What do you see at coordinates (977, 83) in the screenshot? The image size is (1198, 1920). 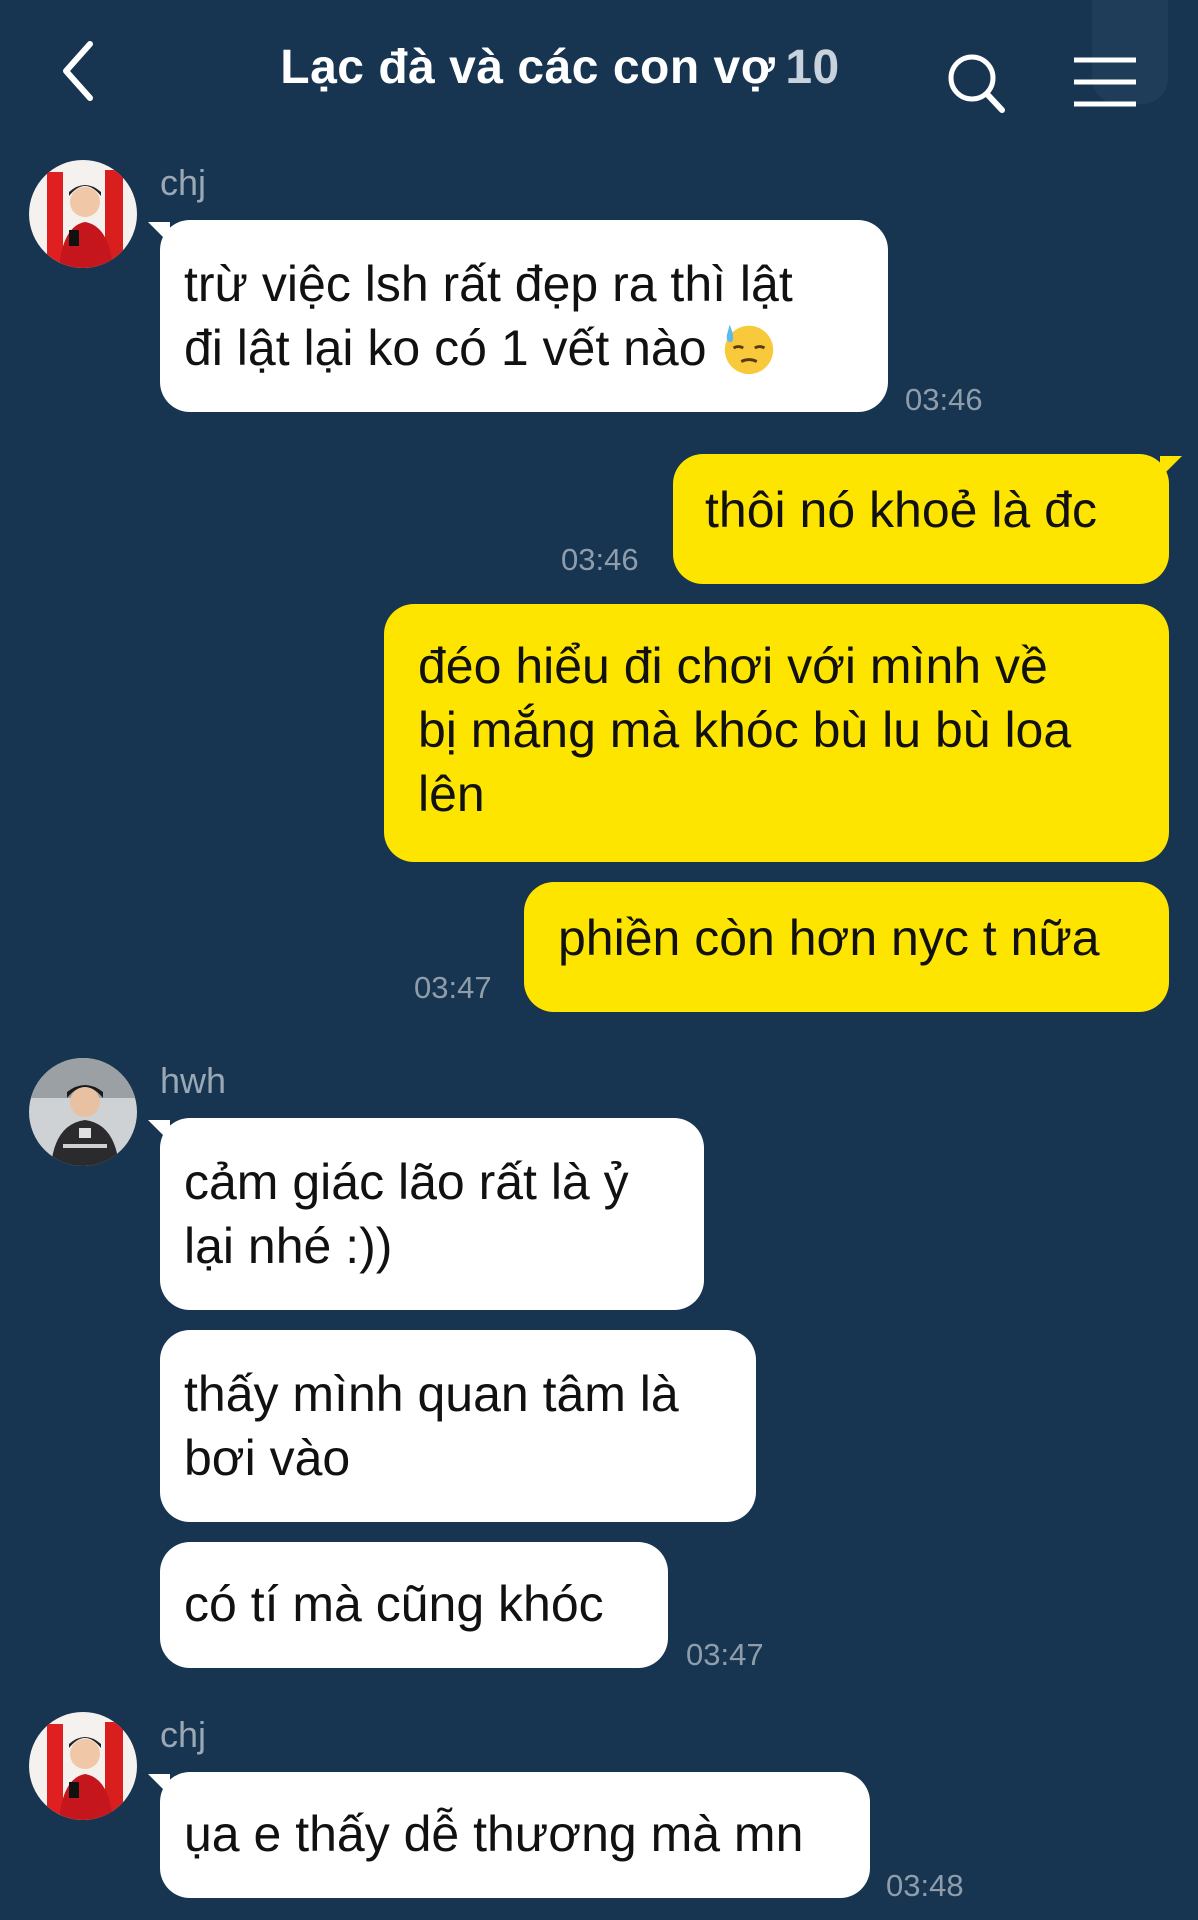 I see `search-icon` at bounding box center [977, 83].